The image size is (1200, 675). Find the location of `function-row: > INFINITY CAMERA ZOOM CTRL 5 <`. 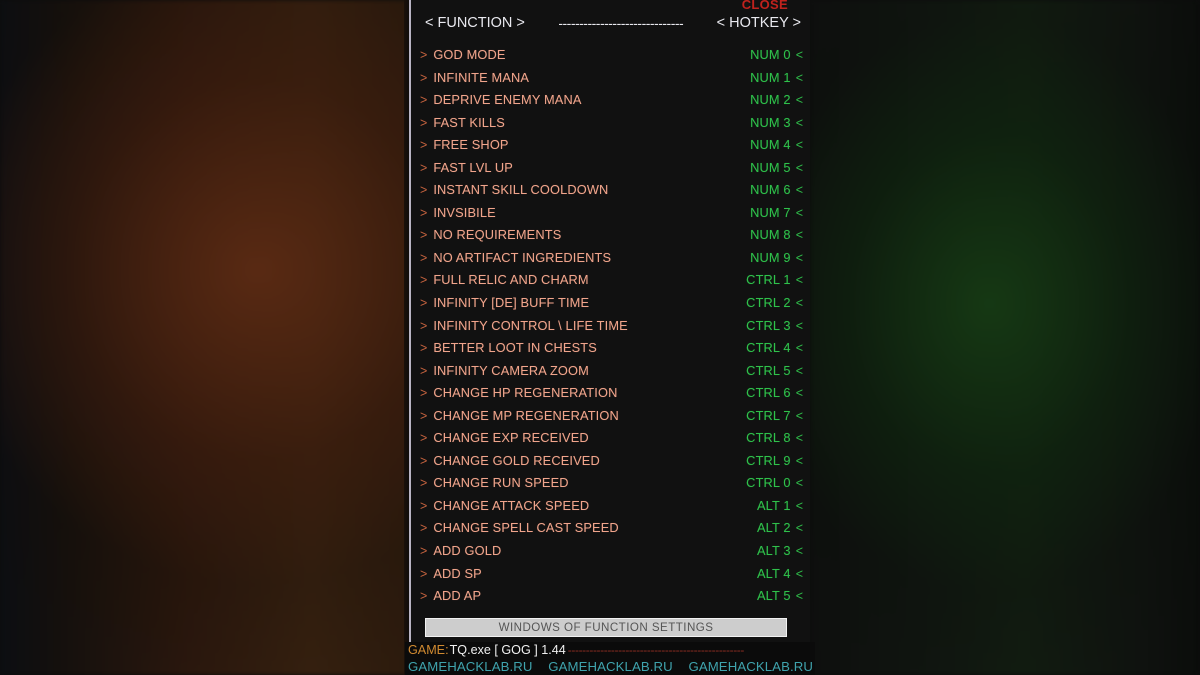

function-row: > INFINITY CAMERA ZOOM CTRL 5 < is located at coordinates (610, 371).